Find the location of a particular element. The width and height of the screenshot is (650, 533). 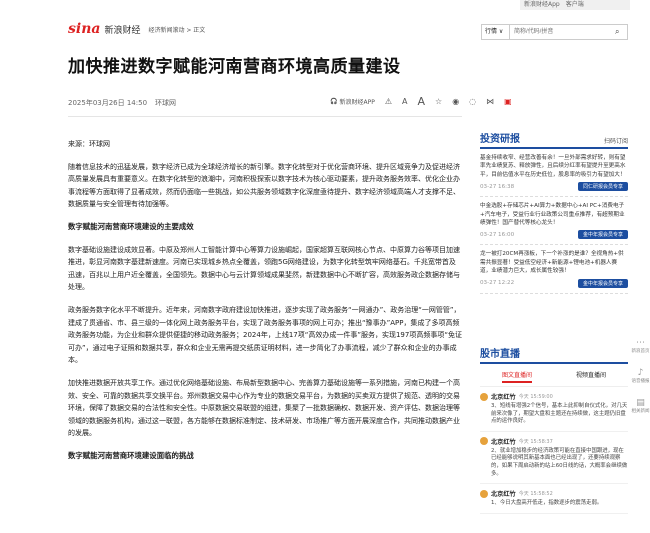

research-date: 03-27 16:00 is located at coordinates (497, 234).